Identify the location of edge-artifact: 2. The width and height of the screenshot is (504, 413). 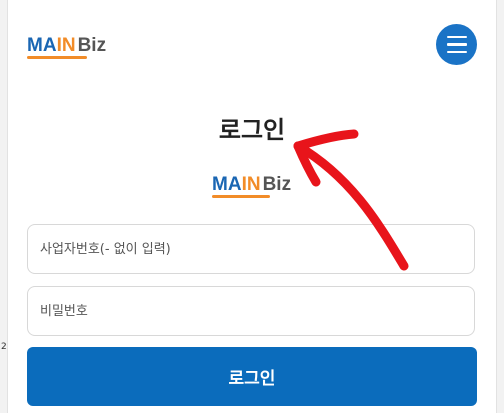
(4, 347).